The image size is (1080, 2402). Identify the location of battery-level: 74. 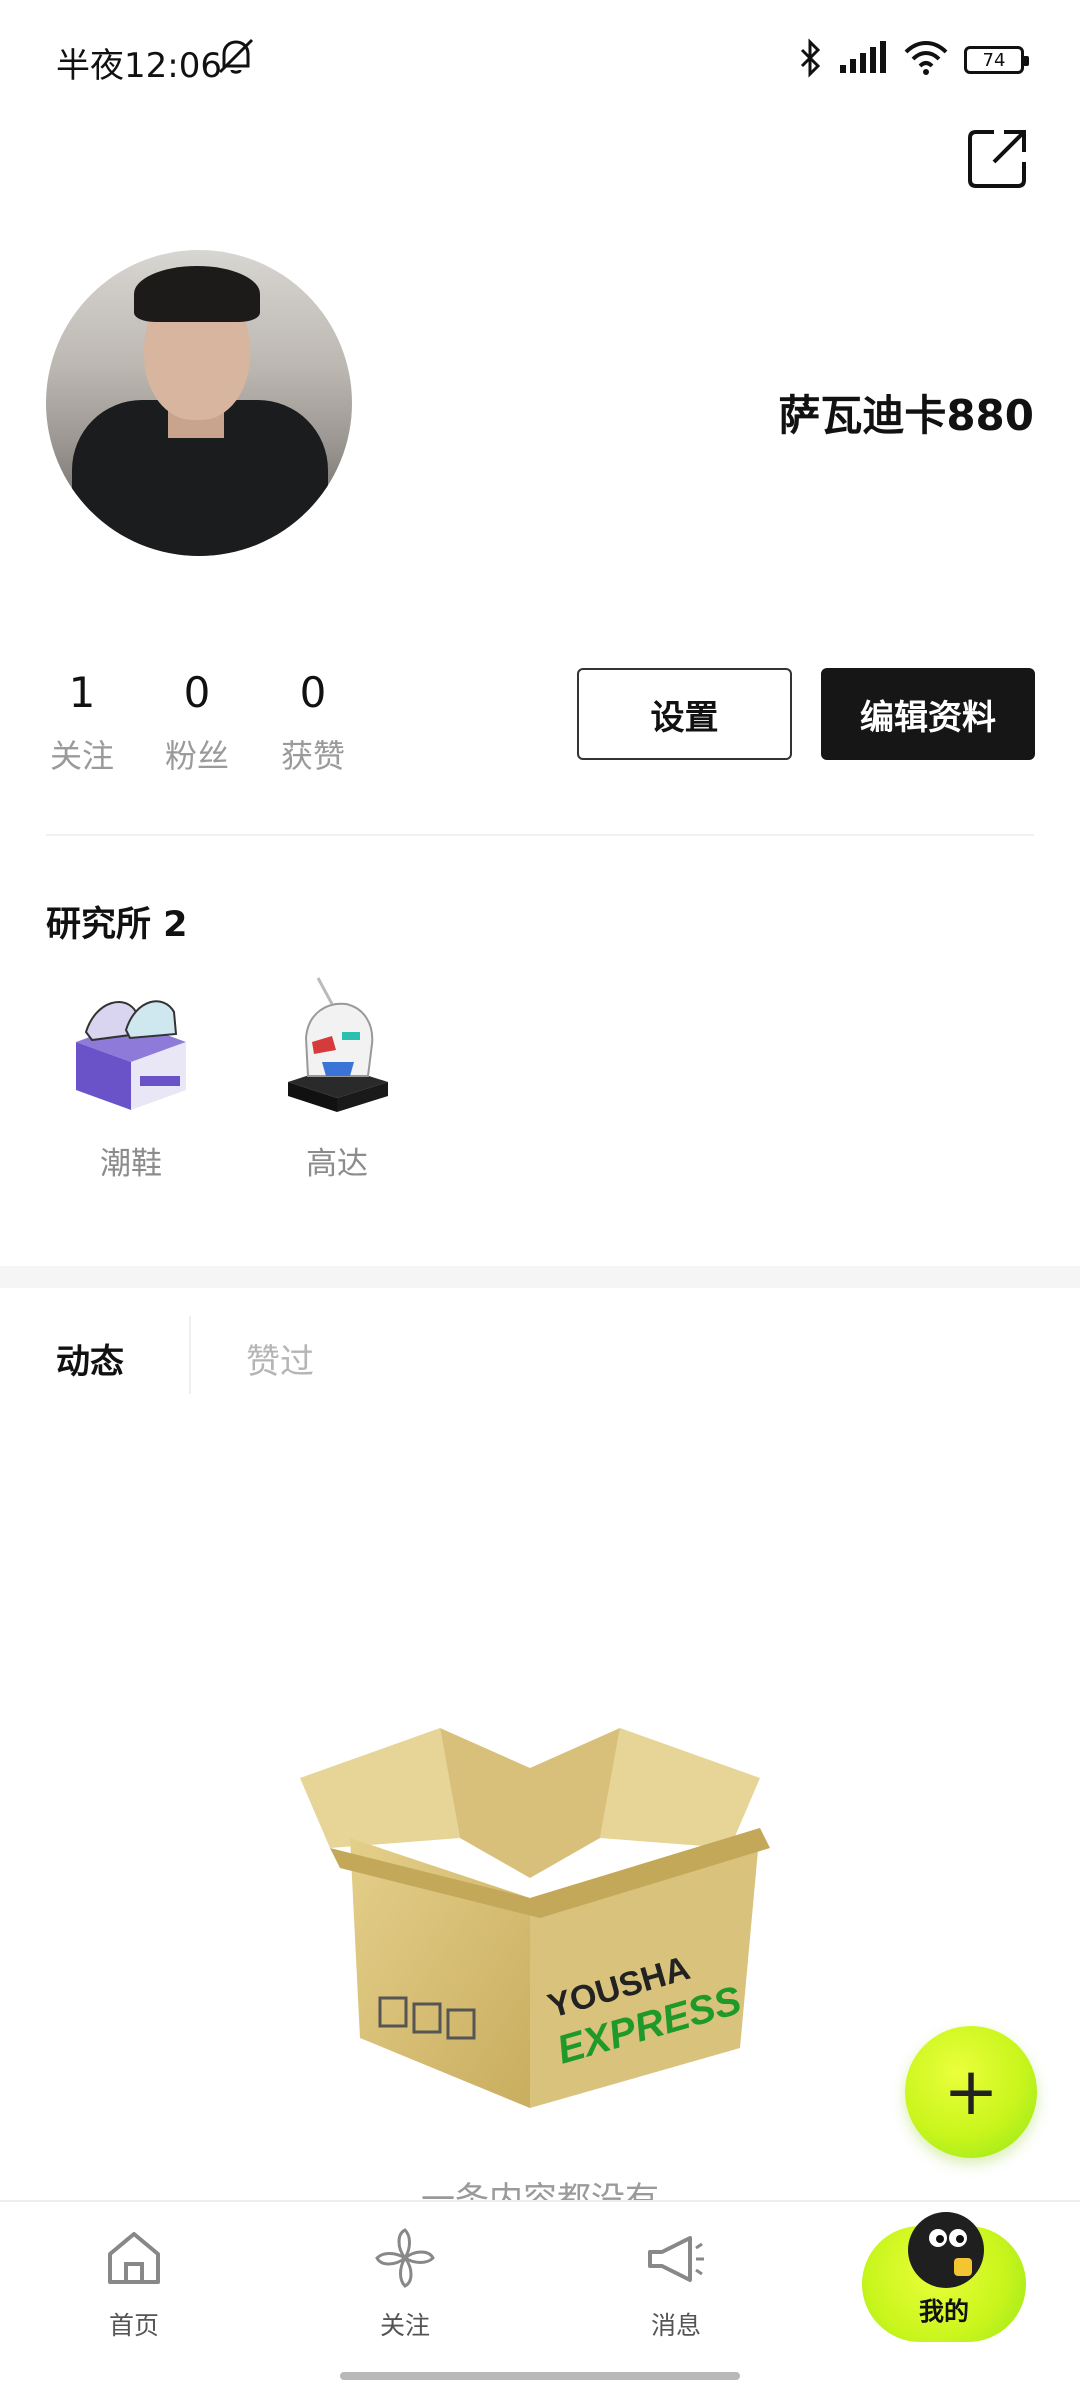
(994, 60).